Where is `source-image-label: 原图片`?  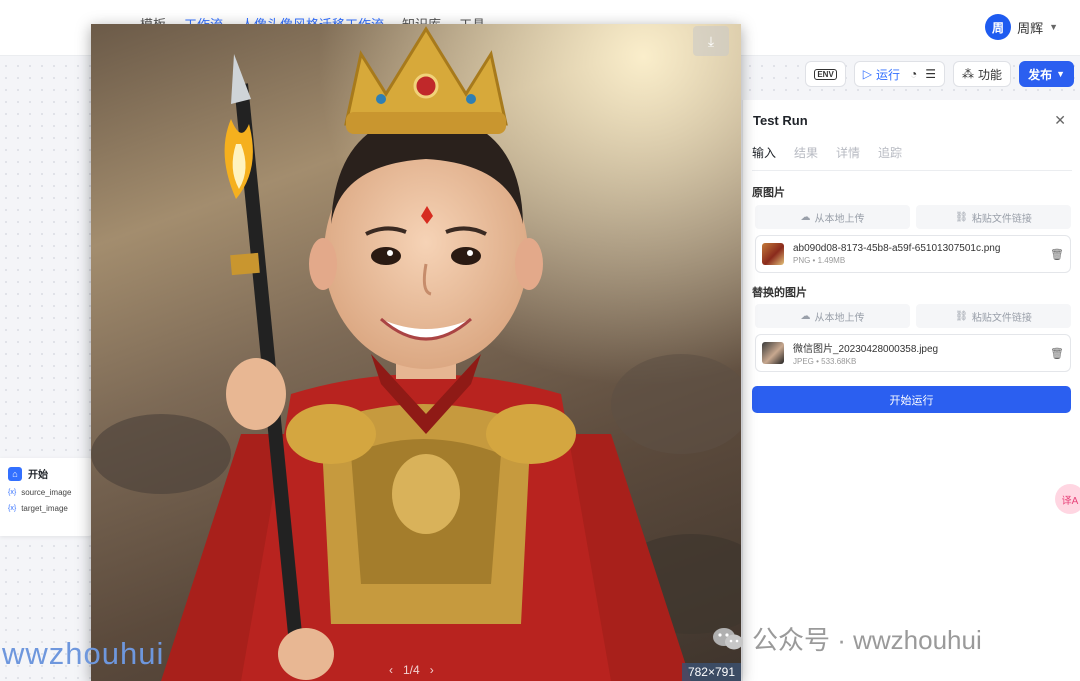 source-image-label: 原图片 is located at coordinates (768, 193).